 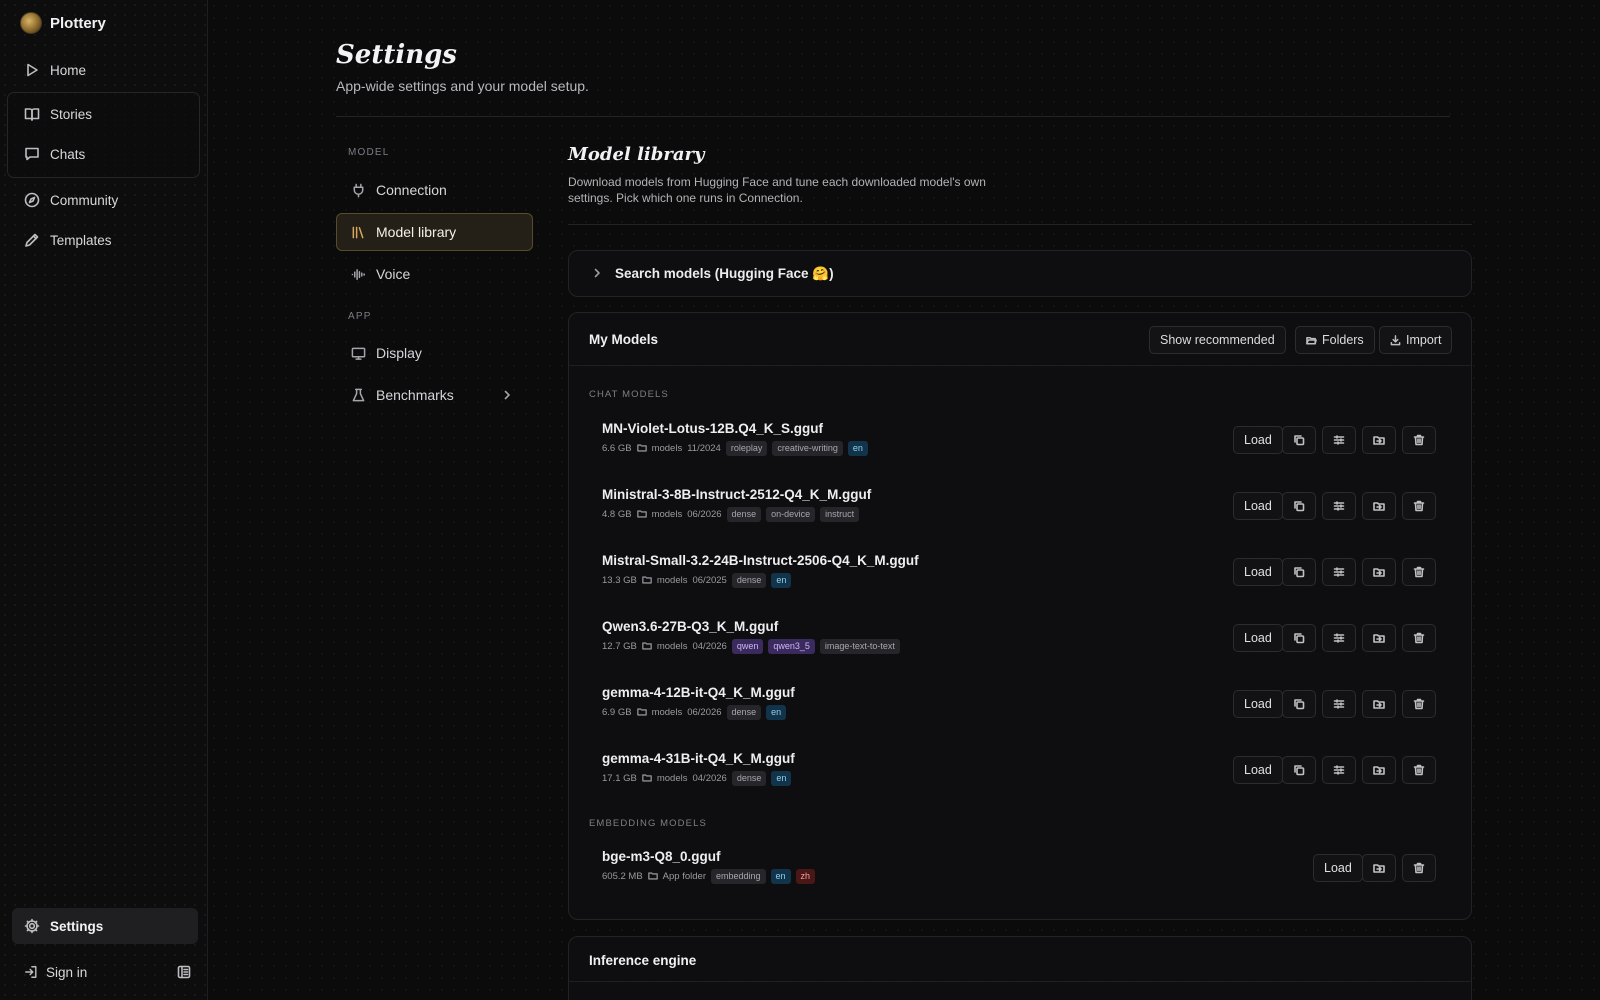 What do you see at coordinates (32, 154) in the screenshot?
I see `chat-icon` at bounding box center [32, 154].